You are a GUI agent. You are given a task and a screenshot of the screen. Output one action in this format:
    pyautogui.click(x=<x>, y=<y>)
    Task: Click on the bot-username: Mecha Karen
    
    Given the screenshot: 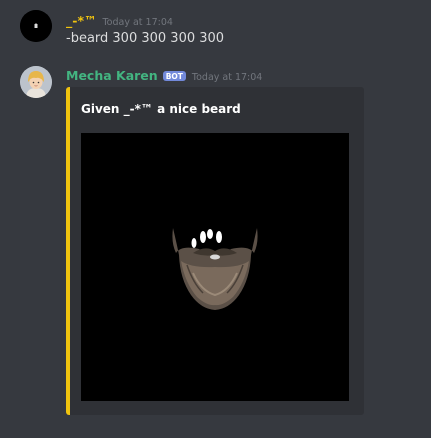 What is the action you would take?
    pyautogui.click(x=112, y=75)
    